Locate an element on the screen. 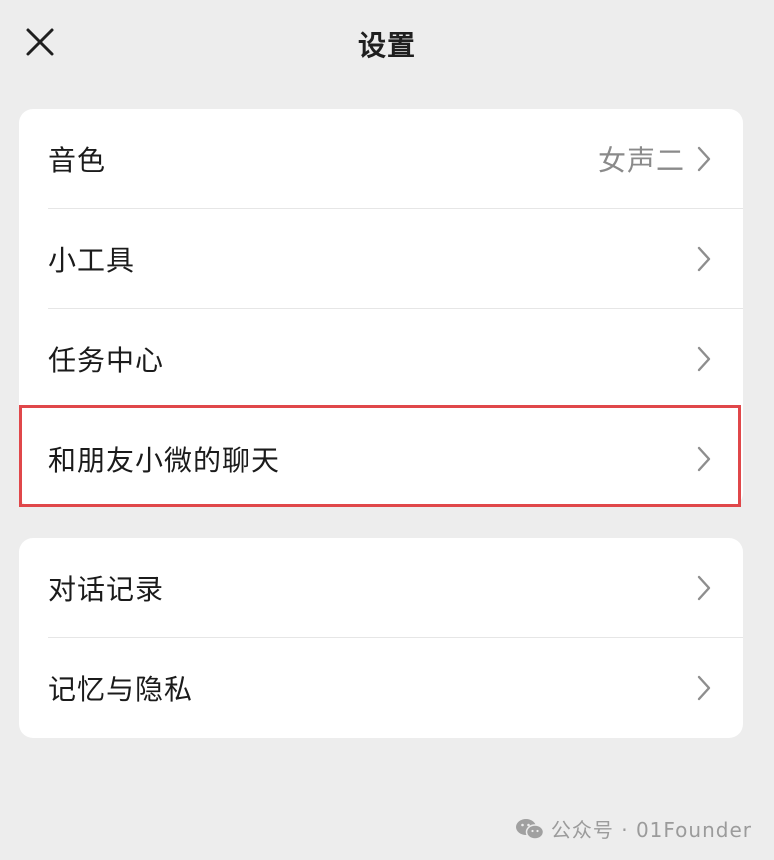 The height and width of the screenshot is (860, 774). setting-row-voice: 音色 女声二 is located at coordinates (381, 159).